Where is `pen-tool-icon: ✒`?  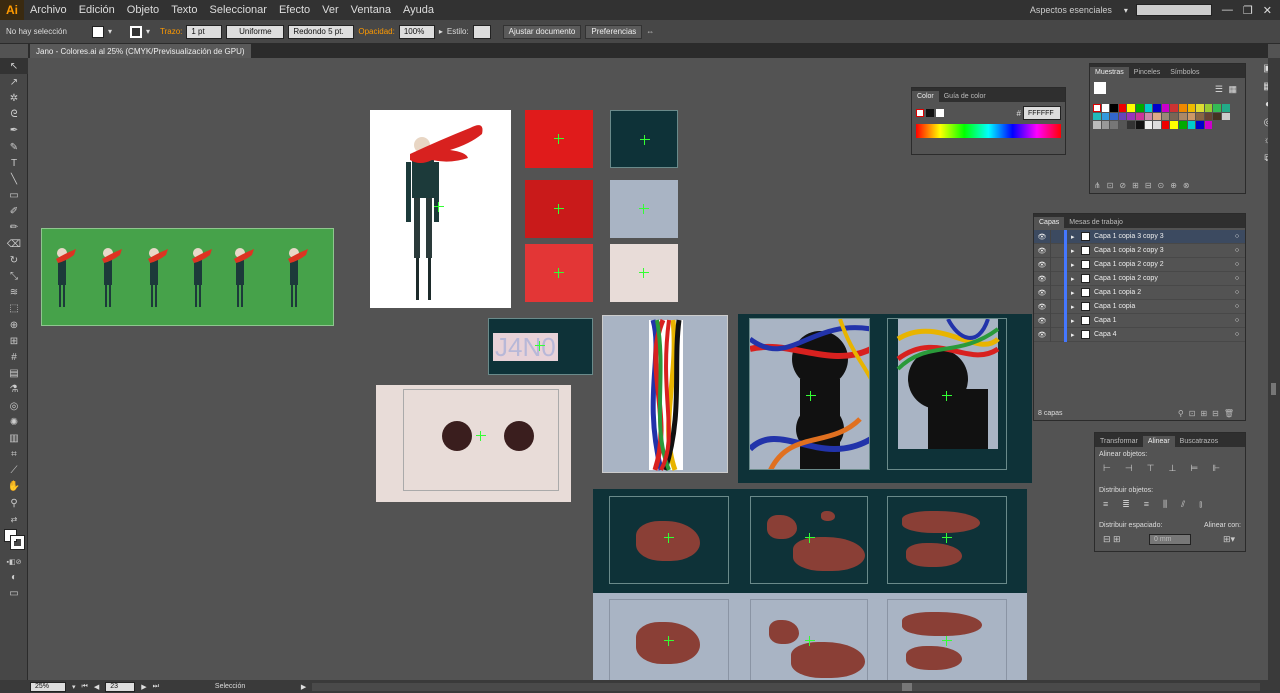 pen-tool-icon: ✒ is located at coordinates (14, 131).